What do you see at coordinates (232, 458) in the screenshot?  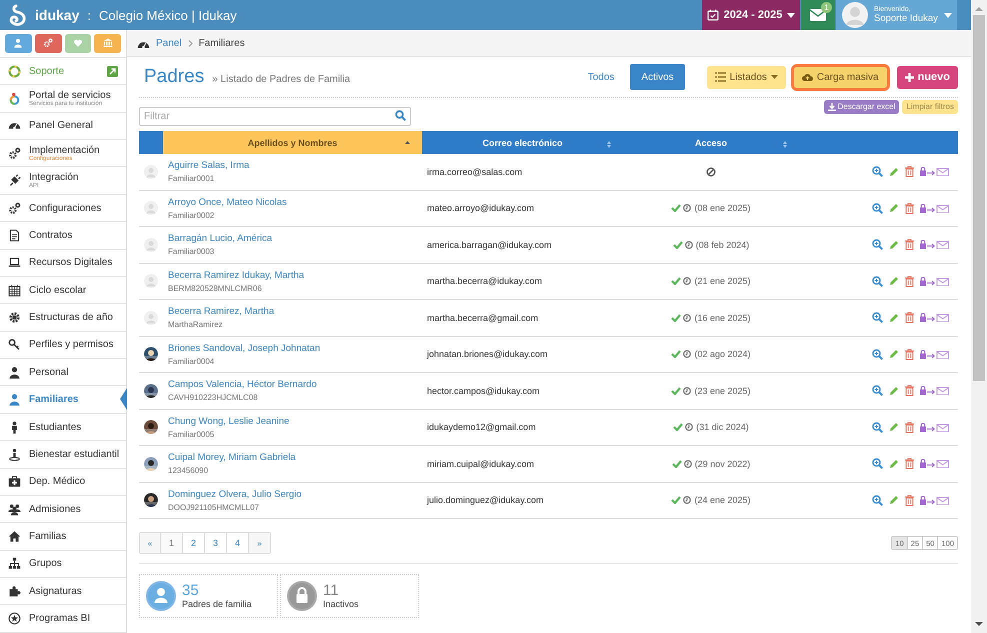 I see `parent-name-link: Cuipal Morey, Miriam Gabriela` at bounding box center [232, 458].